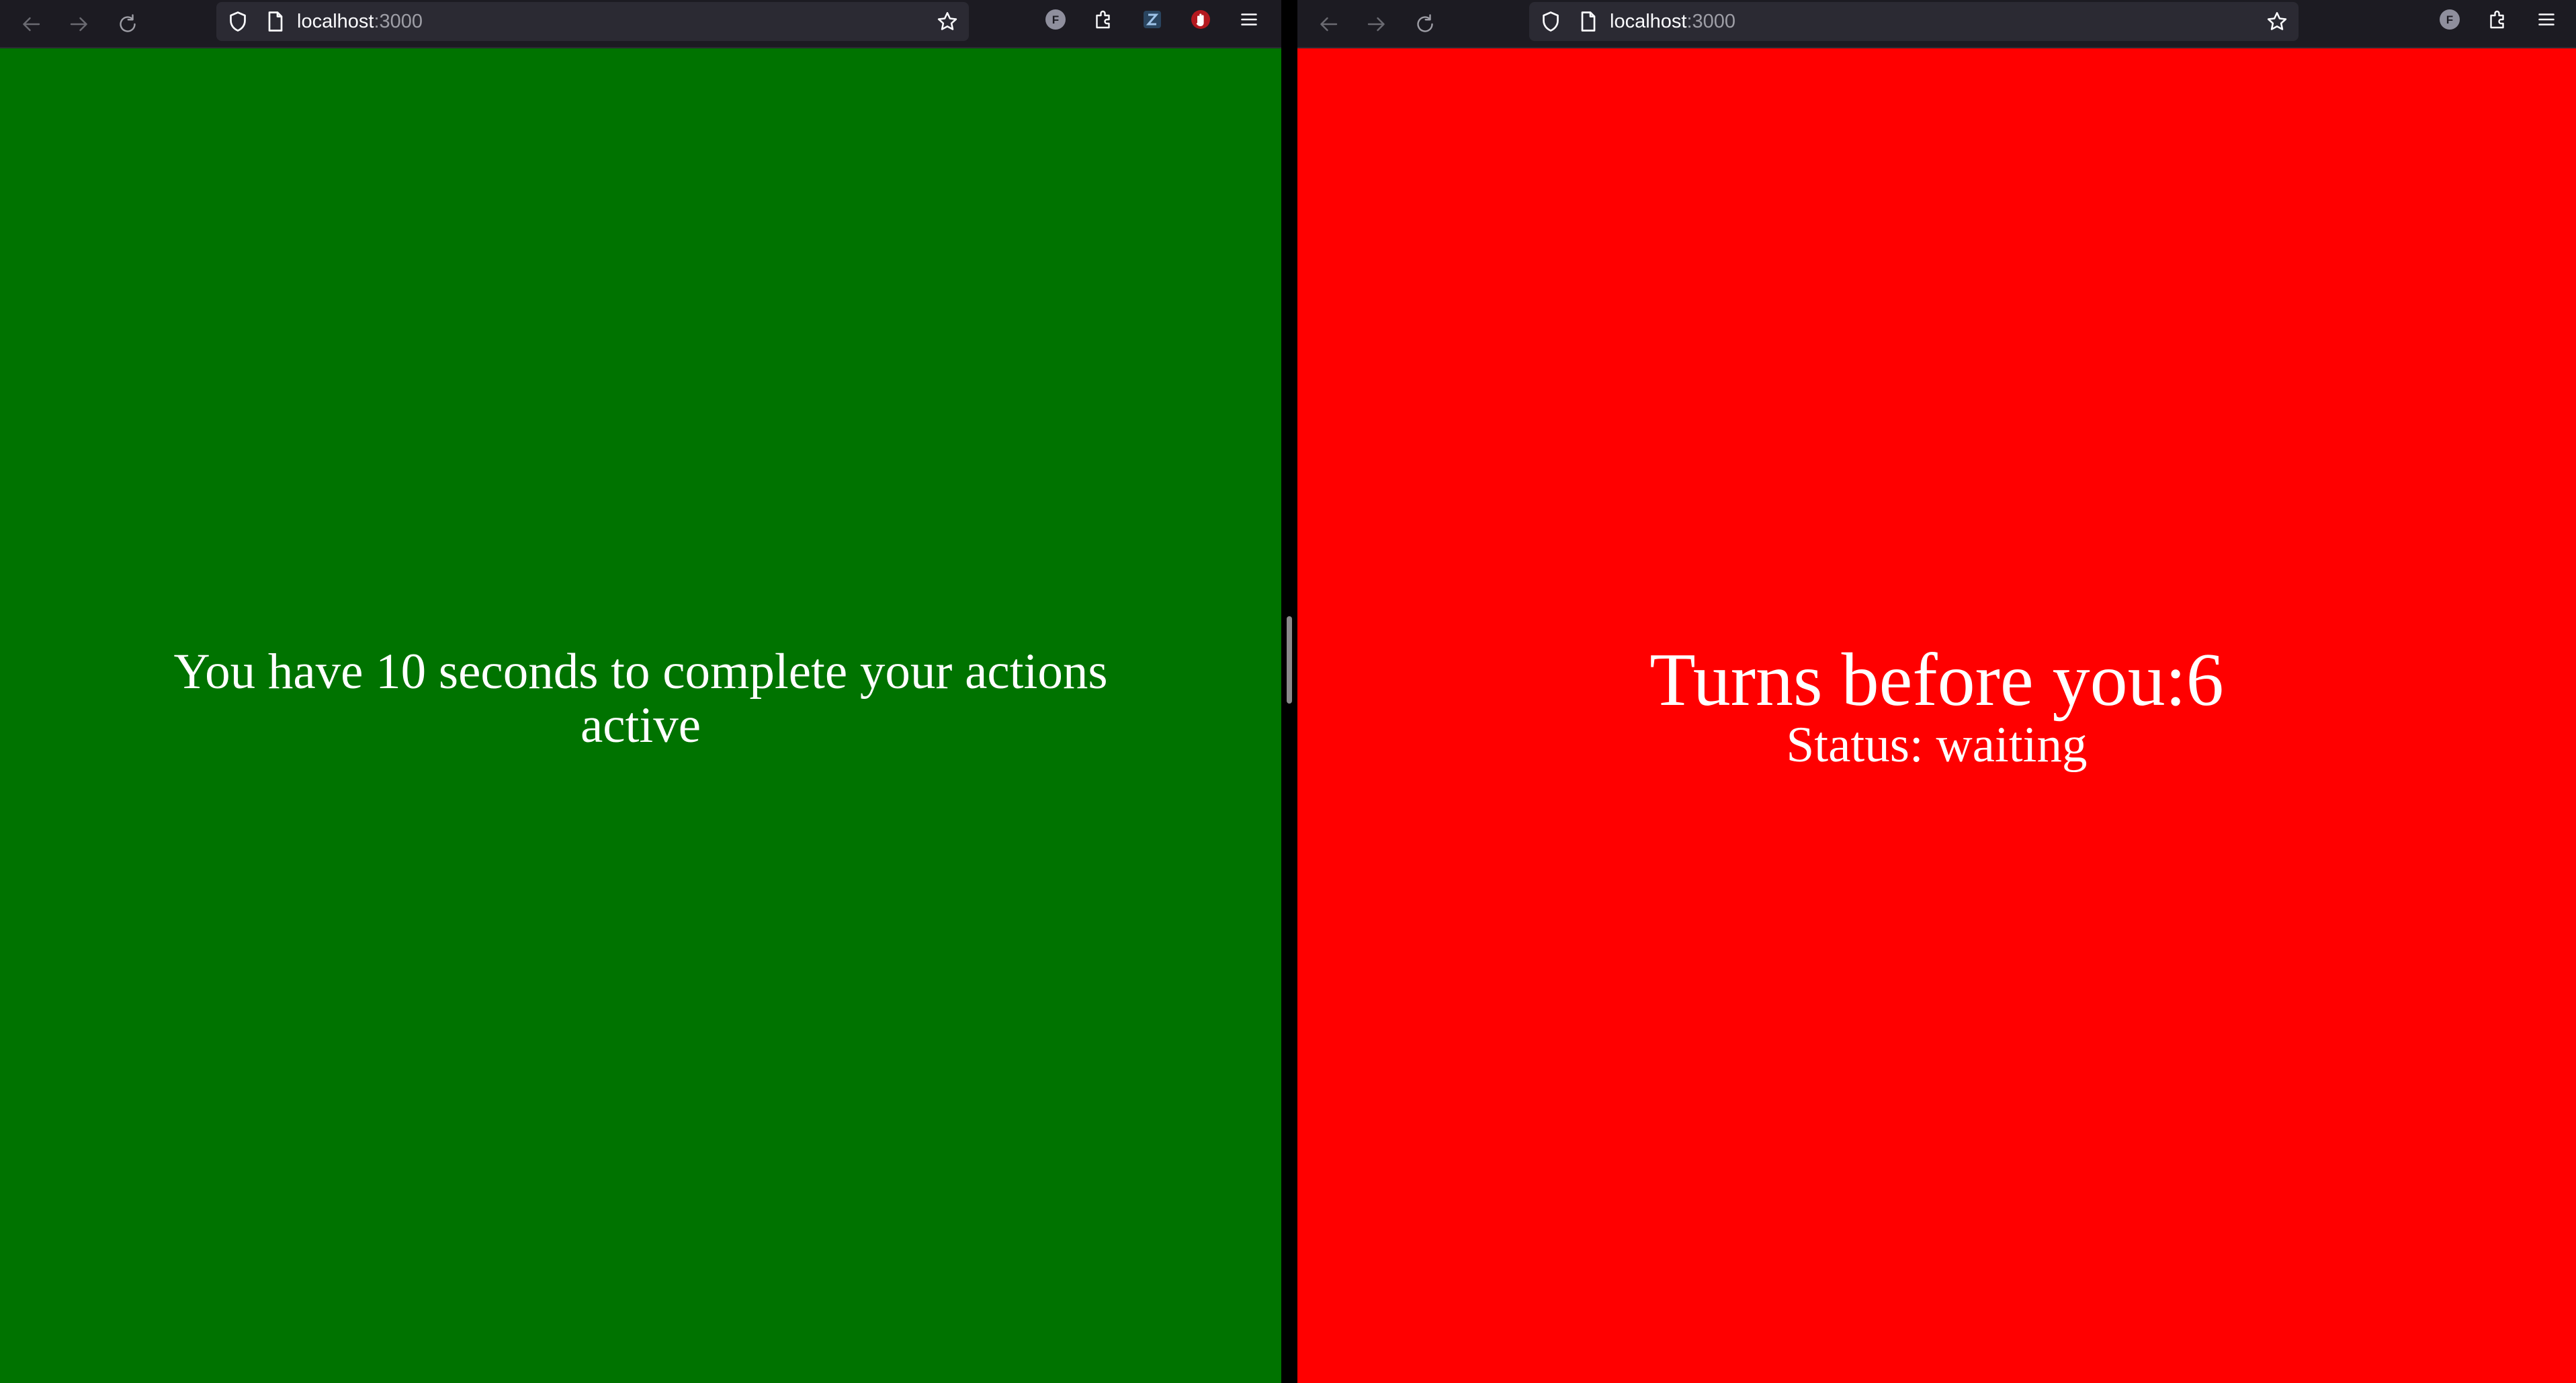 This screenshot has height=1383, width=2576. I want to click on turns-before-you: Turns before you:6, so click(1936, 680).